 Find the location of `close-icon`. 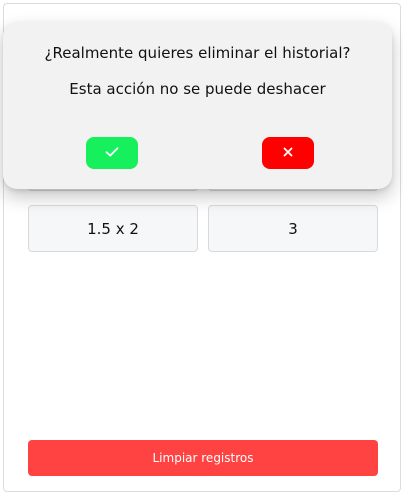

close-icon is located at coordinates (288, 153).